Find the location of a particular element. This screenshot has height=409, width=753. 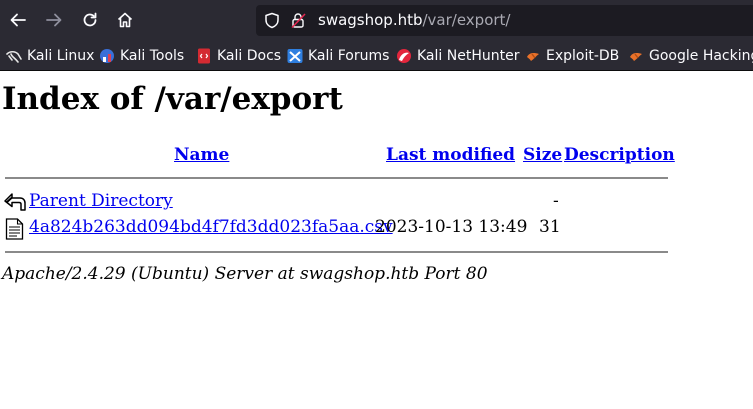

bookmark-label: Exploit-DB is located at coordinates (583, 56).